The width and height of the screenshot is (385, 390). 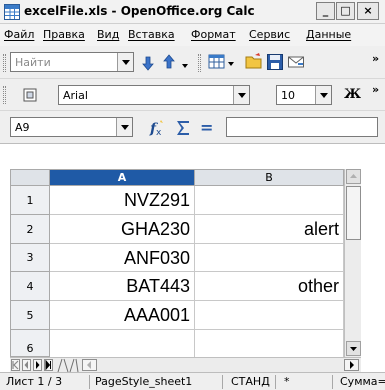 I want to click on vertical-scroll-thumb, so click(x=353, y=213).